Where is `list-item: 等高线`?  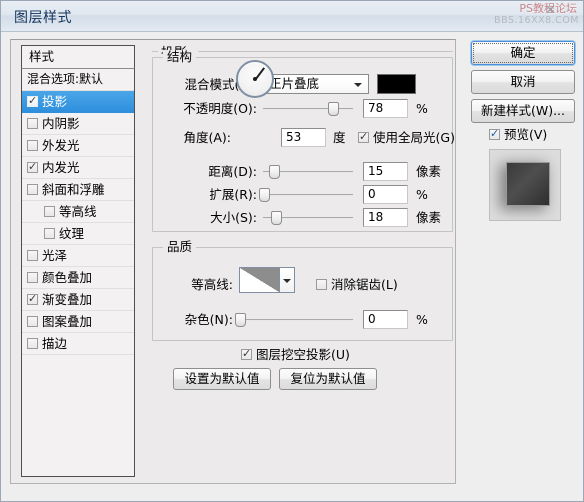 list-item: 等高线 is located at coordinates (78, 212).